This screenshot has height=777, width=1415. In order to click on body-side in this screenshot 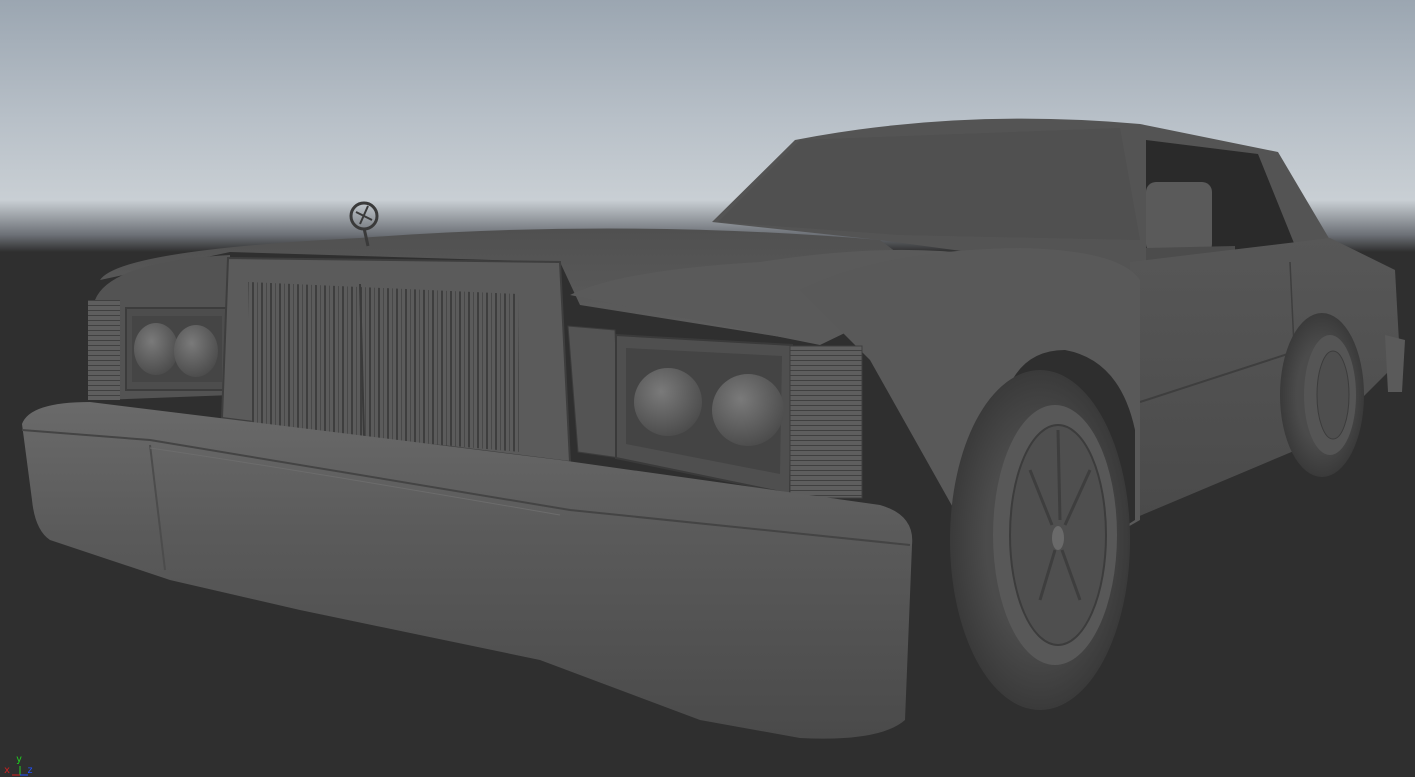, I will do `click(1267, 379)`.